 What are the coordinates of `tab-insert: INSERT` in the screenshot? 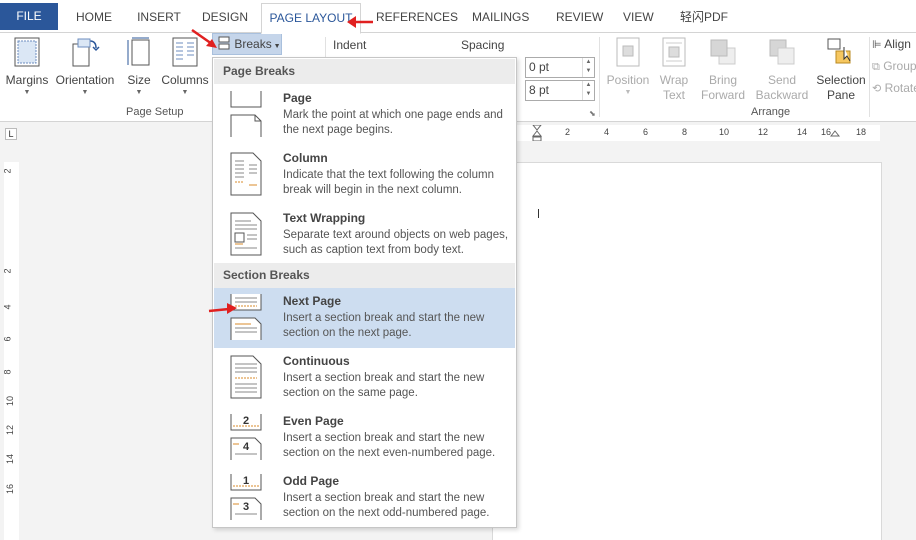 It's located at (159, 18).